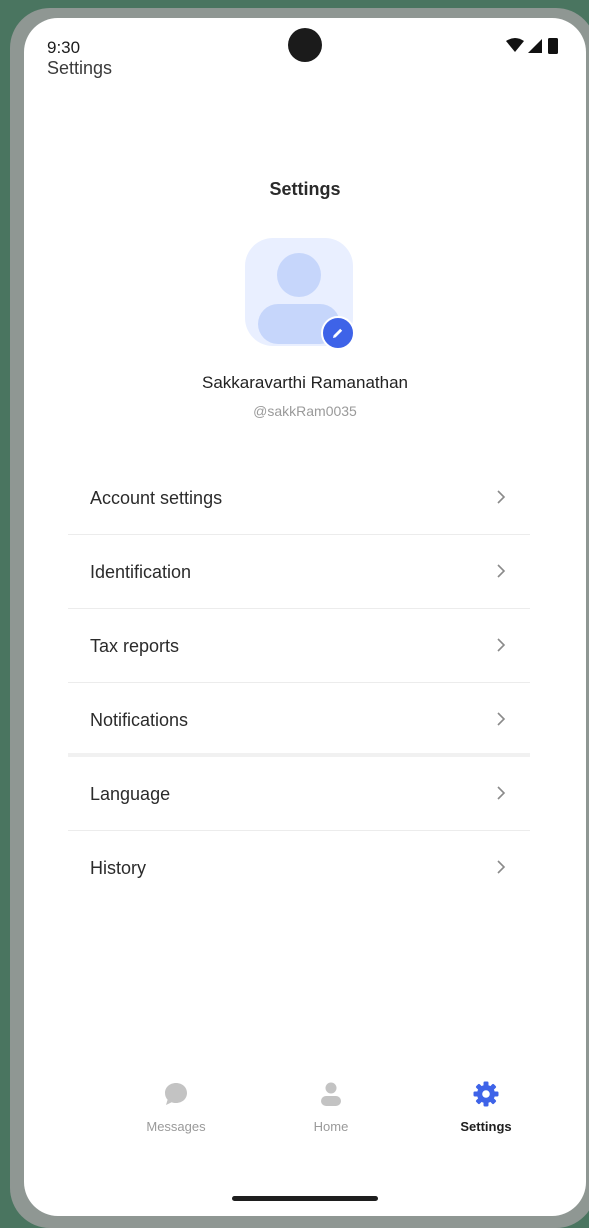  Describe the element at coordinates (299, 646) in the screenshot. I see `menu-item-tax-reports: Tax reports` at that location.